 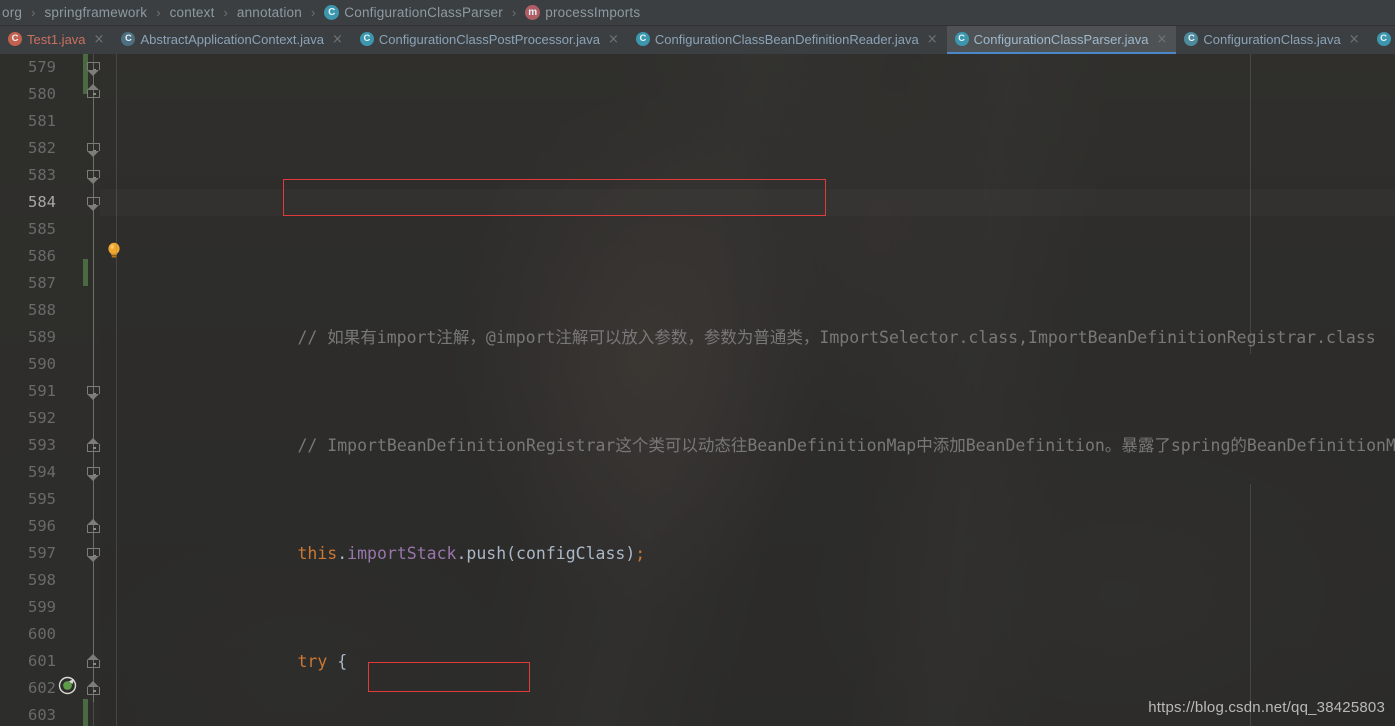 What do you see at coordinates (42, 175) in the screenshot?
I see `line-number: 583` at bounding box center [42, 175].